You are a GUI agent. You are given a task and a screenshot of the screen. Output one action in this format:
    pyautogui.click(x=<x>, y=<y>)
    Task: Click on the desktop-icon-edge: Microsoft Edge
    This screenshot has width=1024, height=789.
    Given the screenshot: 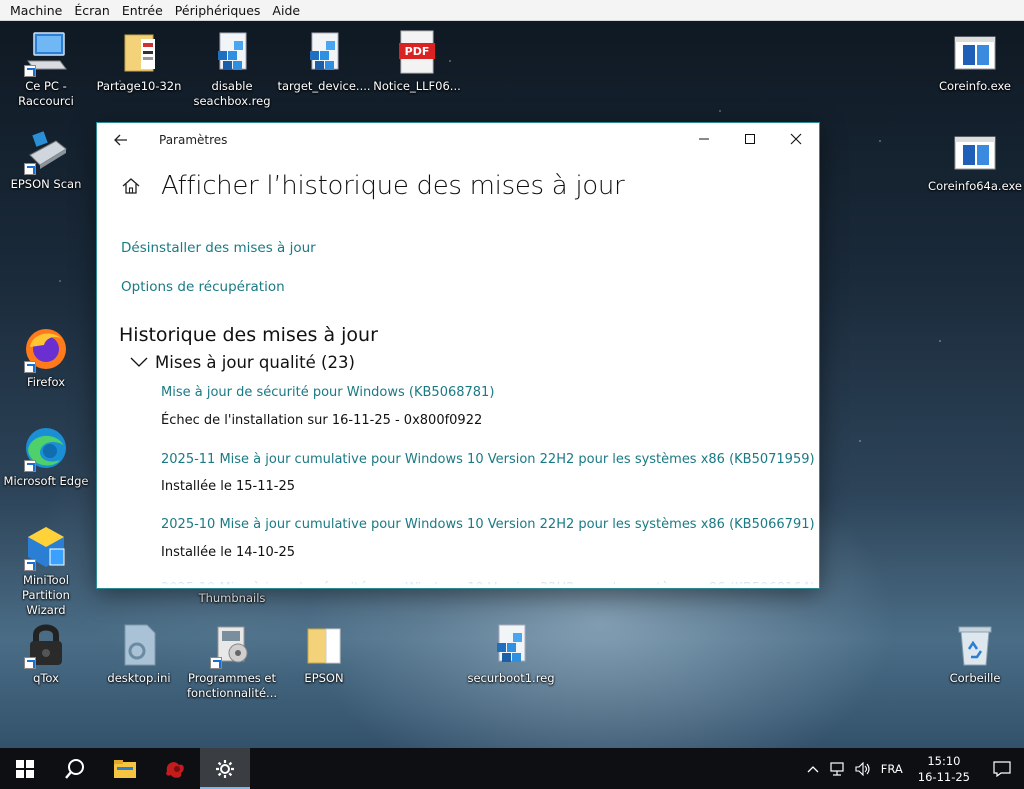 What is the action you would take?
    pyautogui.click(x=46, y=456)
    